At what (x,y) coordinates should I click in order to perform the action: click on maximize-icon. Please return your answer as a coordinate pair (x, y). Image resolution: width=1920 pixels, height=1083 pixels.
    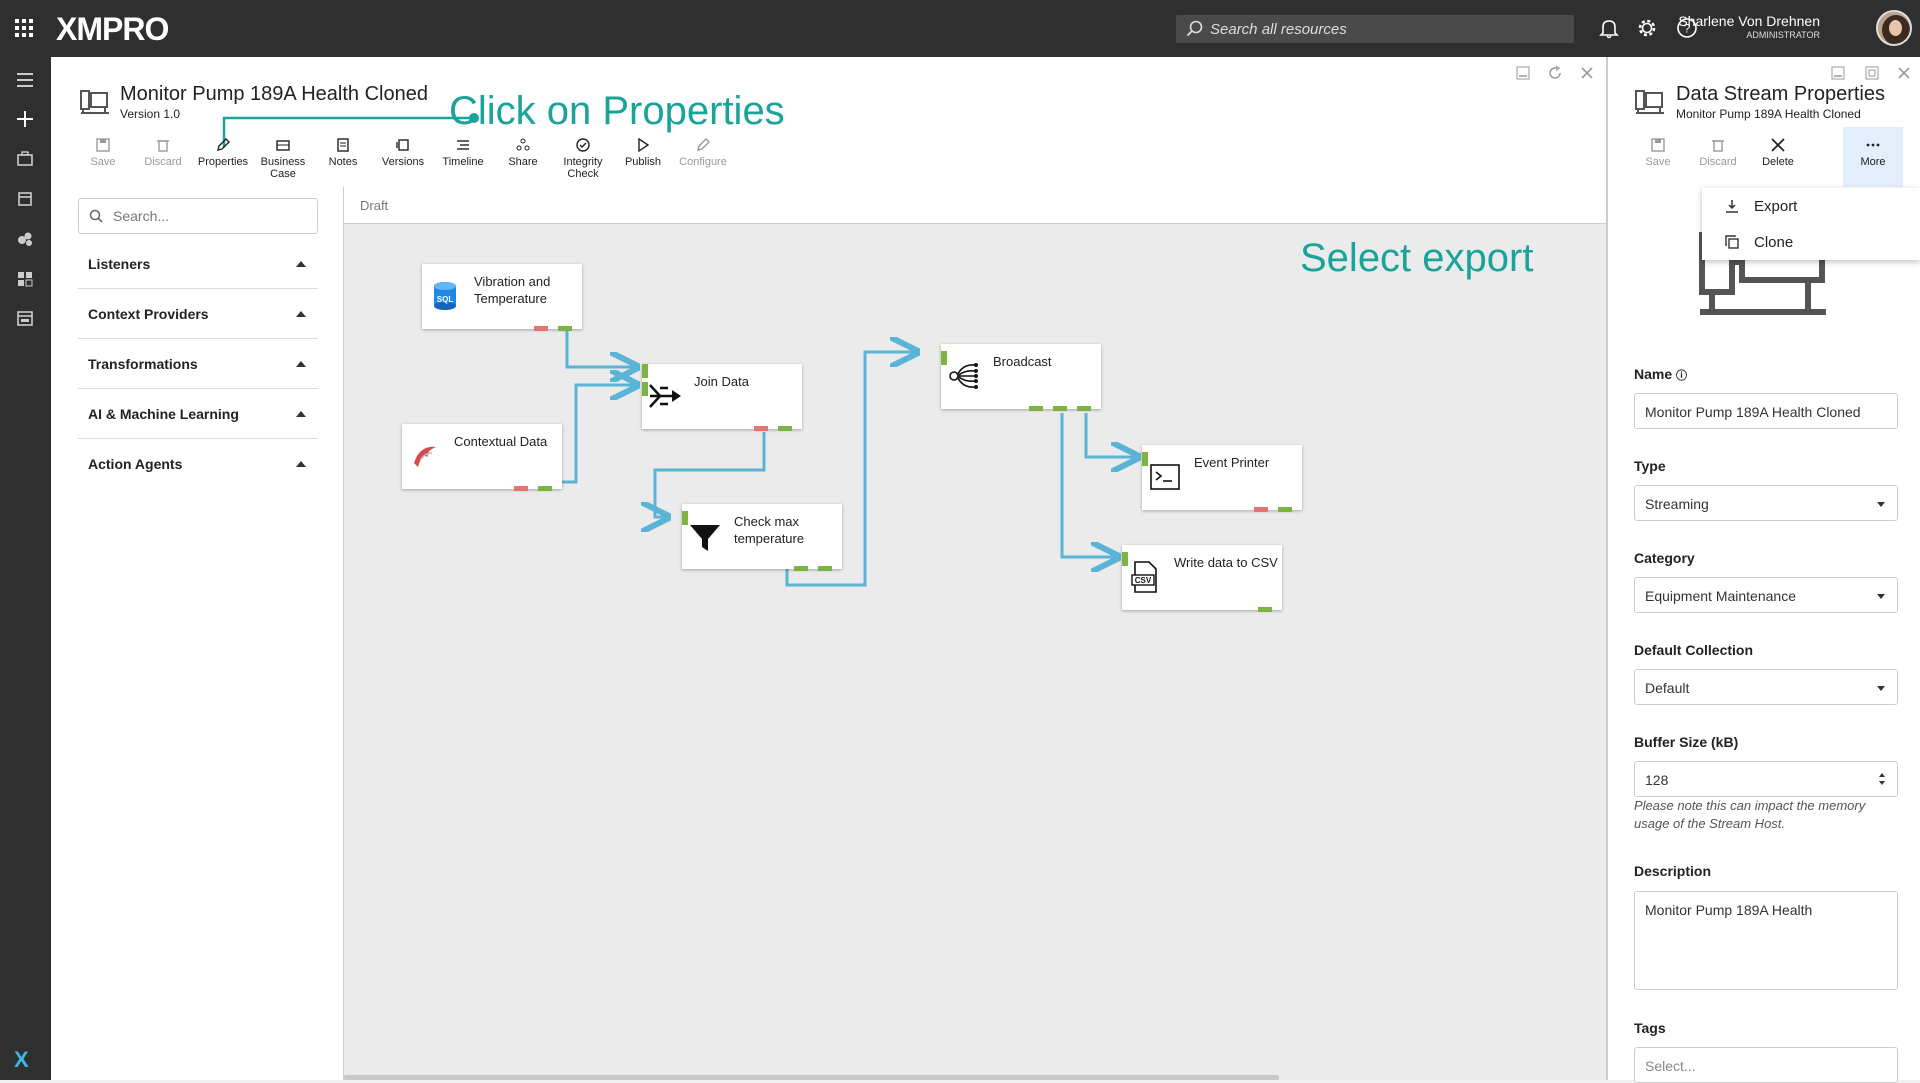
    Looking at the image, I should click on (1872, 73).